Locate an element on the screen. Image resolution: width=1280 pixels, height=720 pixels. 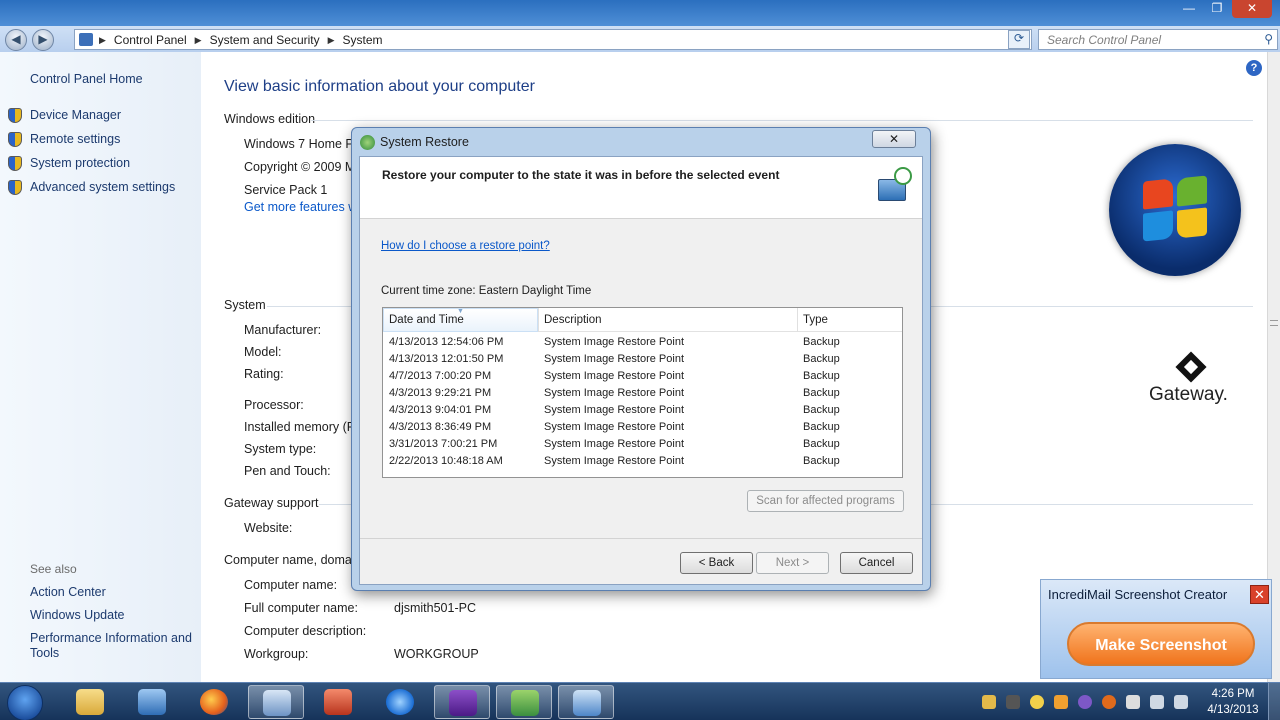
windows-edition-heading: Windows edition is located at coordinates (270, 119).